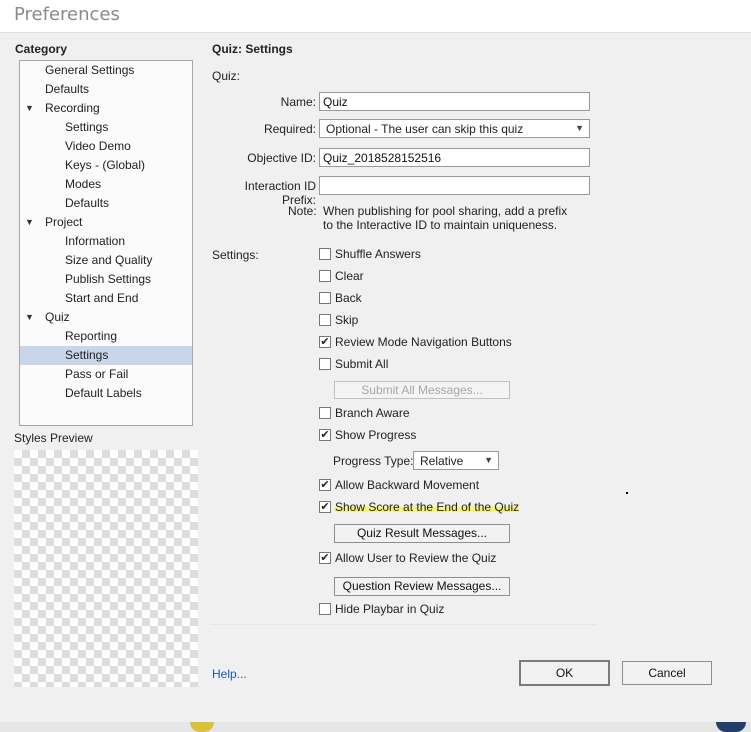  I want to click on progress-type-label: Progress Type:, so click(373, 461).